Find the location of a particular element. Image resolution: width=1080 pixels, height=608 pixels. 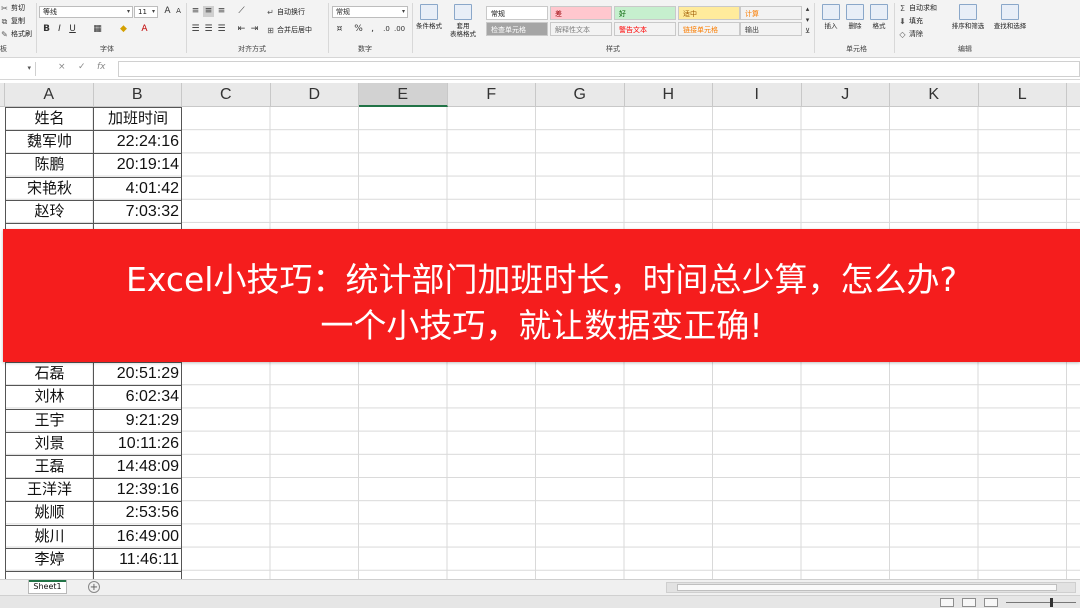

column-header-d: D is located at coordinates (315, 95).